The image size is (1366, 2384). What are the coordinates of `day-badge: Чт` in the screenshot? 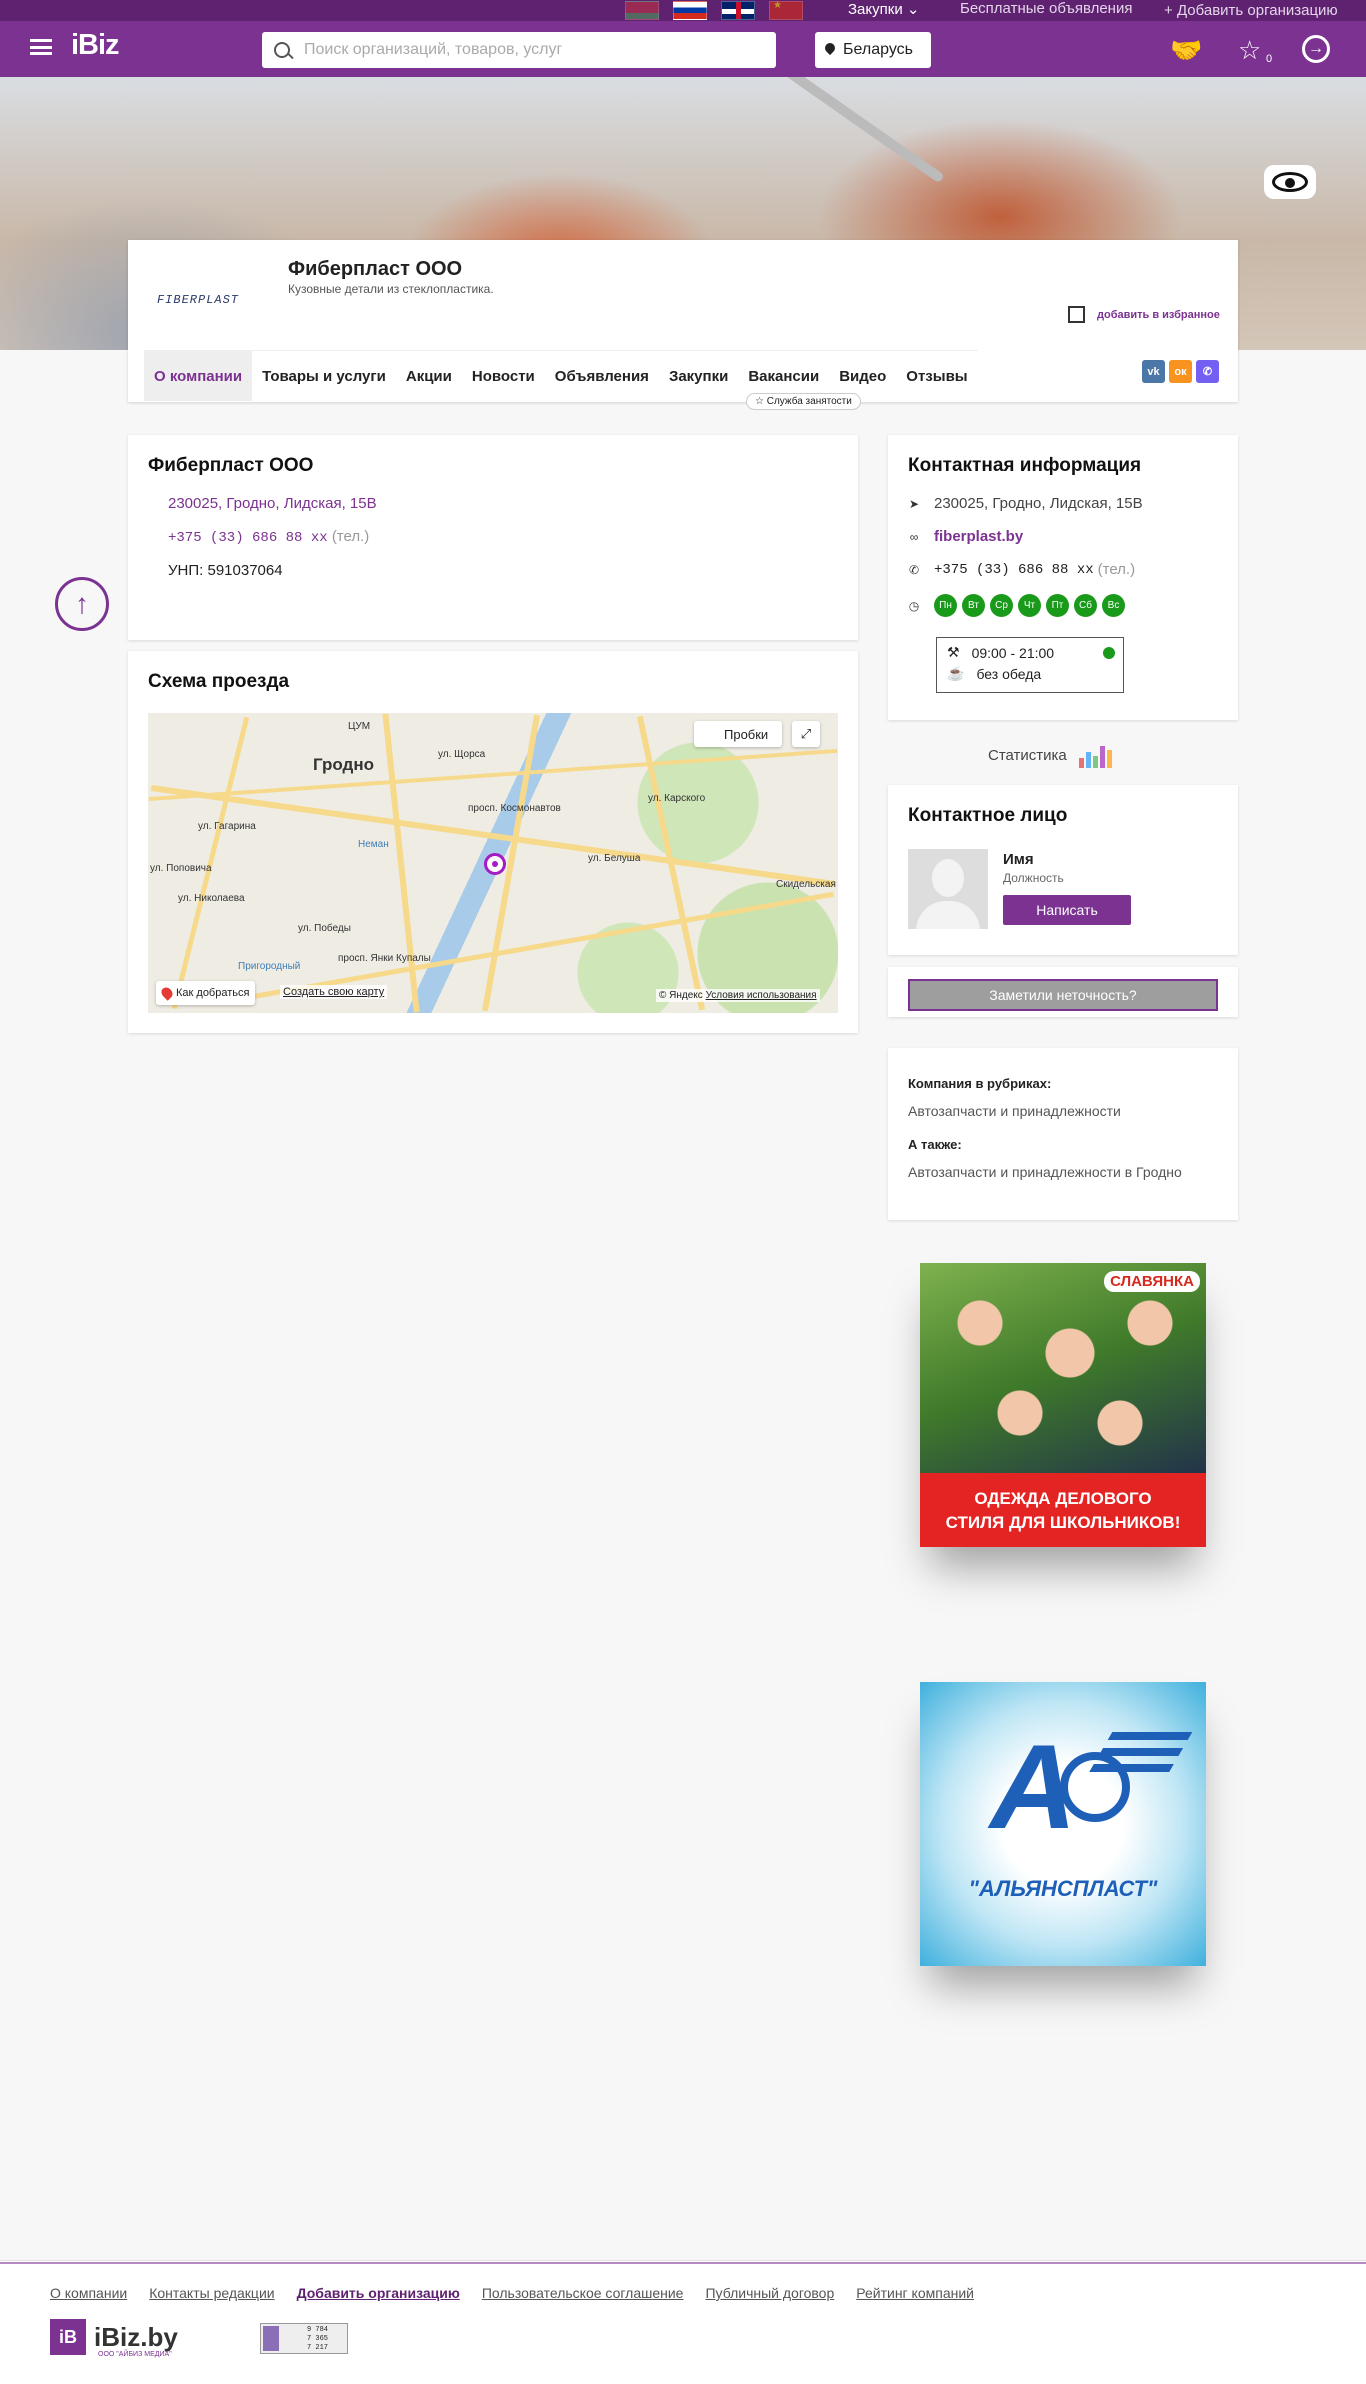 It's located at (1029, 605).